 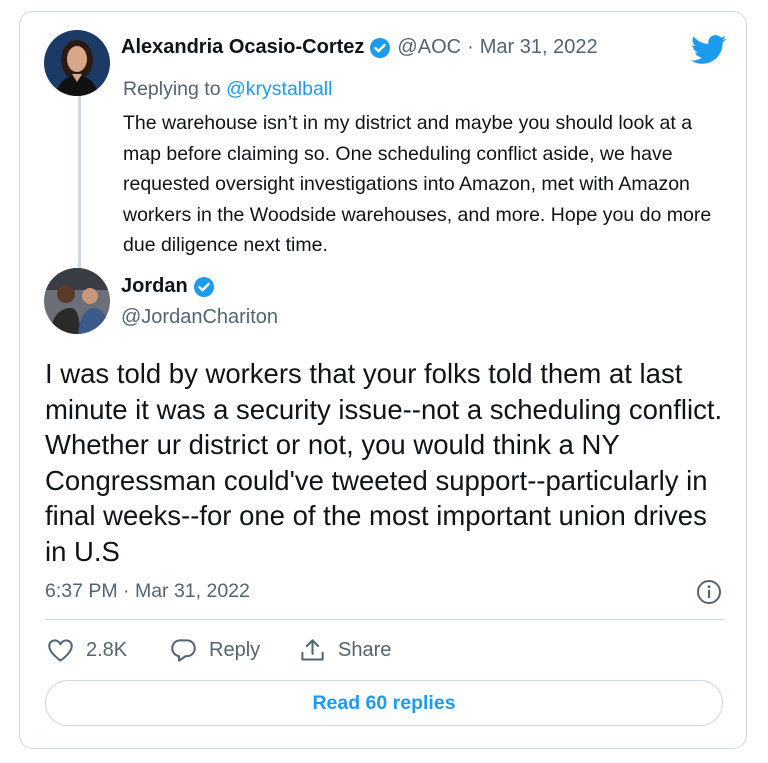 What do you see at coordinates (79, 184) in the screenshot?
I see `thread-connector-line` at bounding box center [79, 184].